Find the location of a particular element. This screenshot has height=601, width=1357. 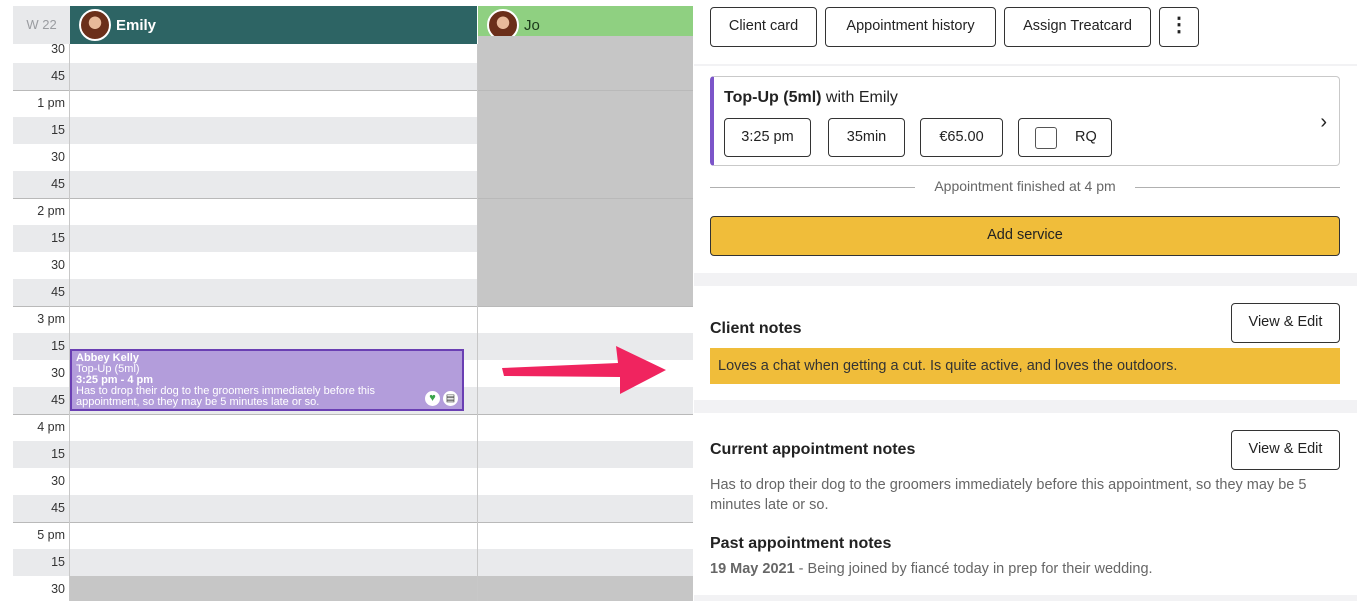

service-staff: with Emily is located at coordinates (861, 97).